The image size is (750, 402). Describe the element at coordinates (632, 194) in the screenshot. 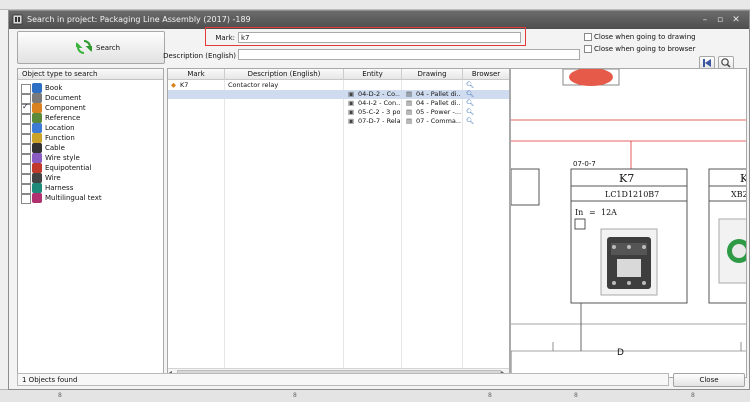

I see `preview-component-ref: LC1D1210B7` at that location.